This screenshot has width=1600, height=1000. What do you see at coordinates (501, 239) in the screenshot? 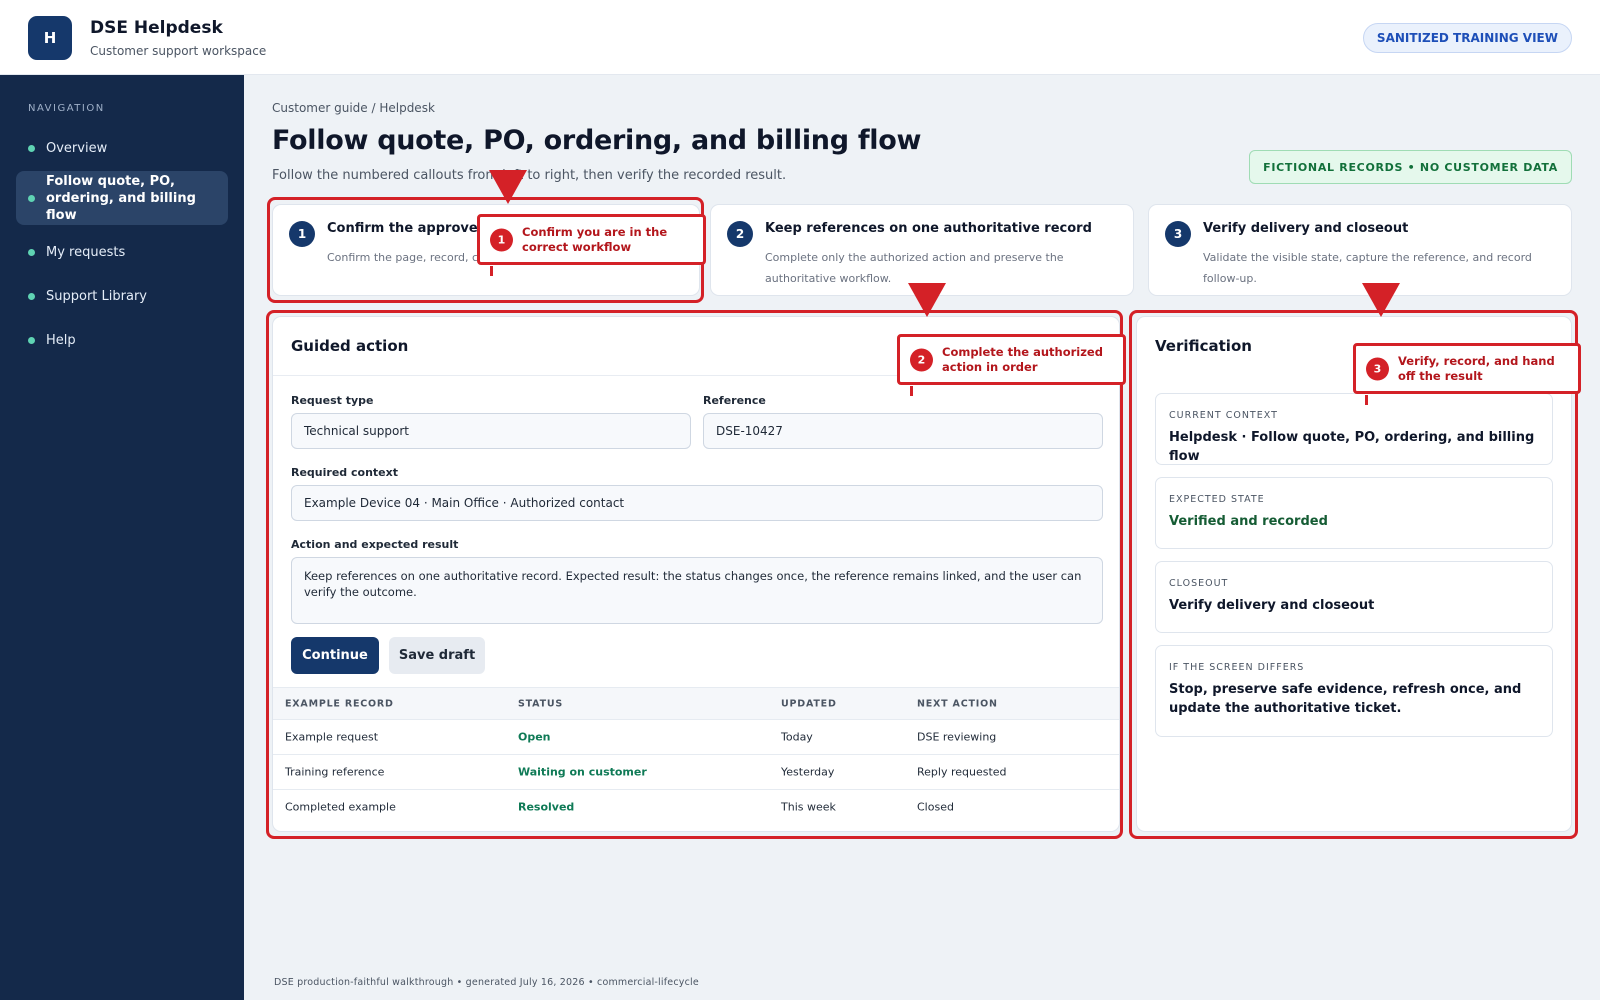
I see `callout-number: 1` at bounding box center [501, 239].